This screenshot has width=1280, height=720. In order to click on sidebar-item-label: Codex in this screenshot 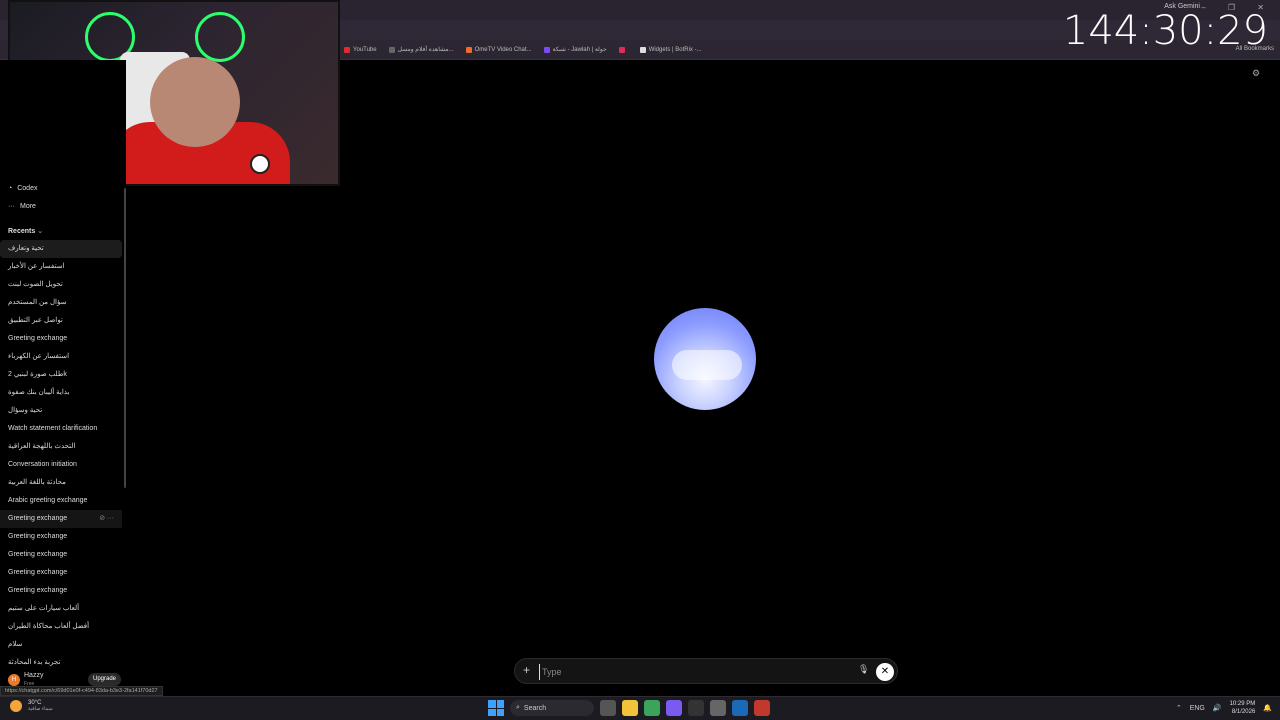, I will do `click(27, 188)`.